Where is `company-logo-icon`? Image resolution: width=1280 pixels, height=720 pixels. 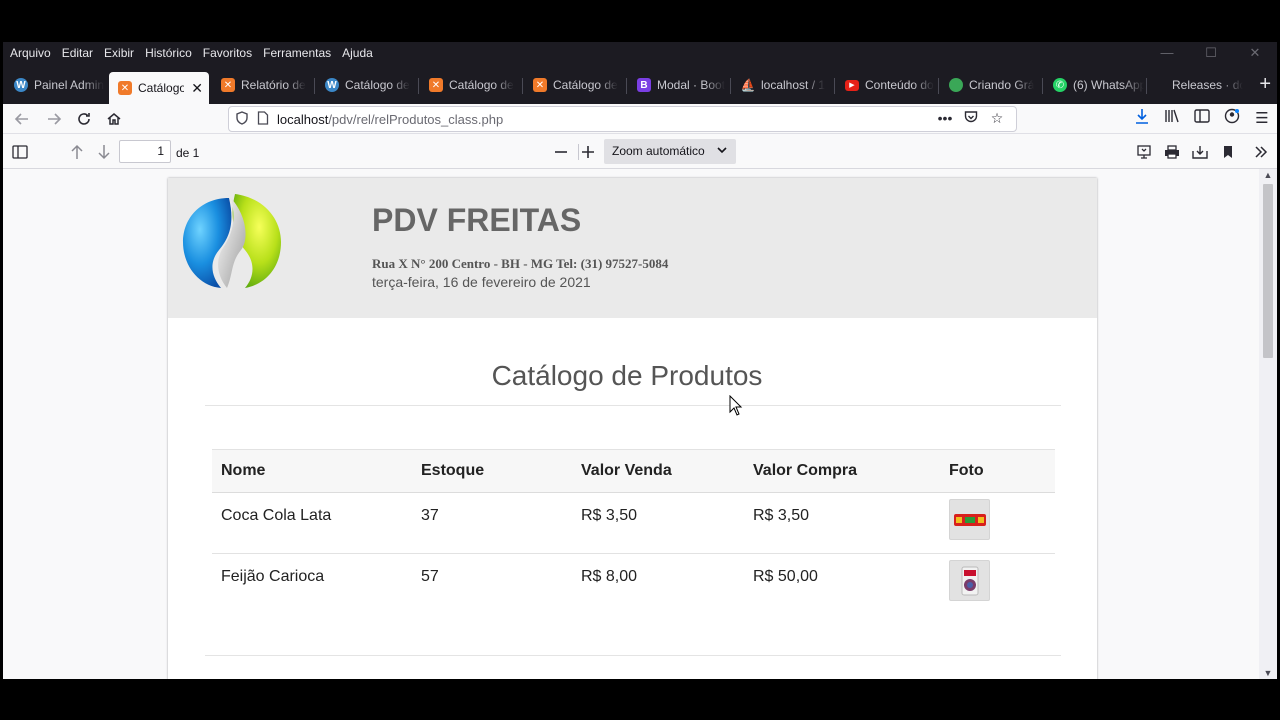 company-logo-icon is located at coordinates (232, 241).